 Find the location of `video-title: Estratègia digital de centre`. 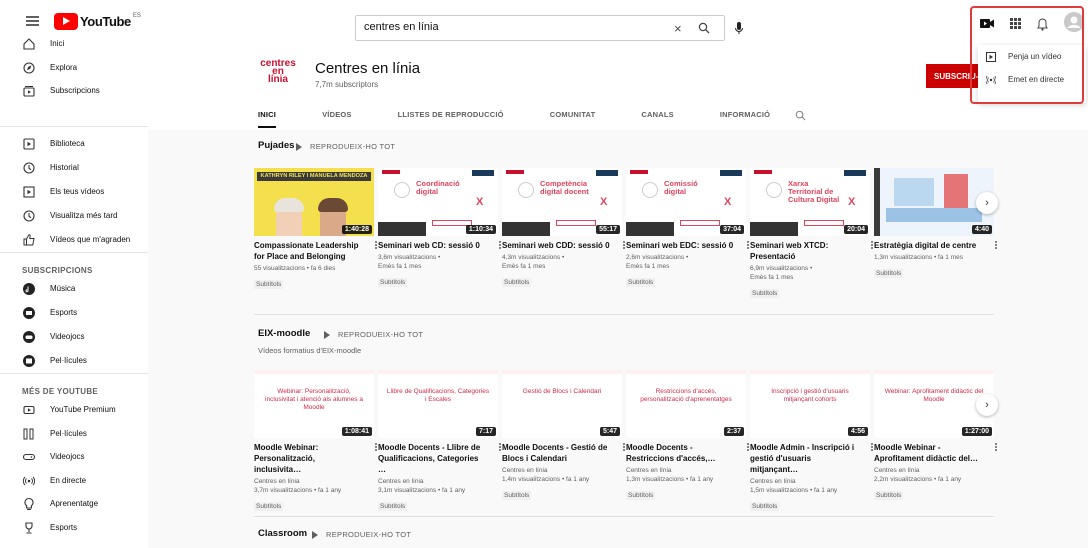

video-title: Estratègia digital de centre is located at coordinates (929, 245).